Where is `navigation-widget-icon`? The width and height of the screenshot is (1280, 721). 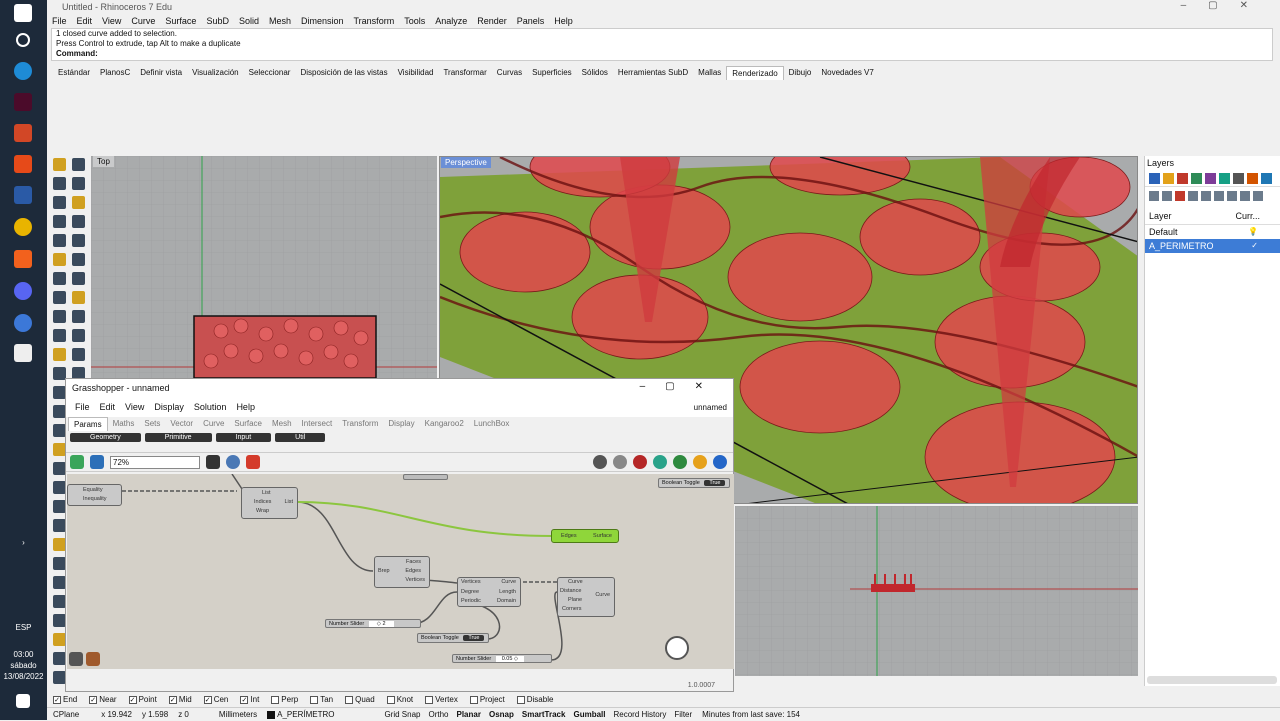
navigation-widget-icon is located at coordinates (677, 648).